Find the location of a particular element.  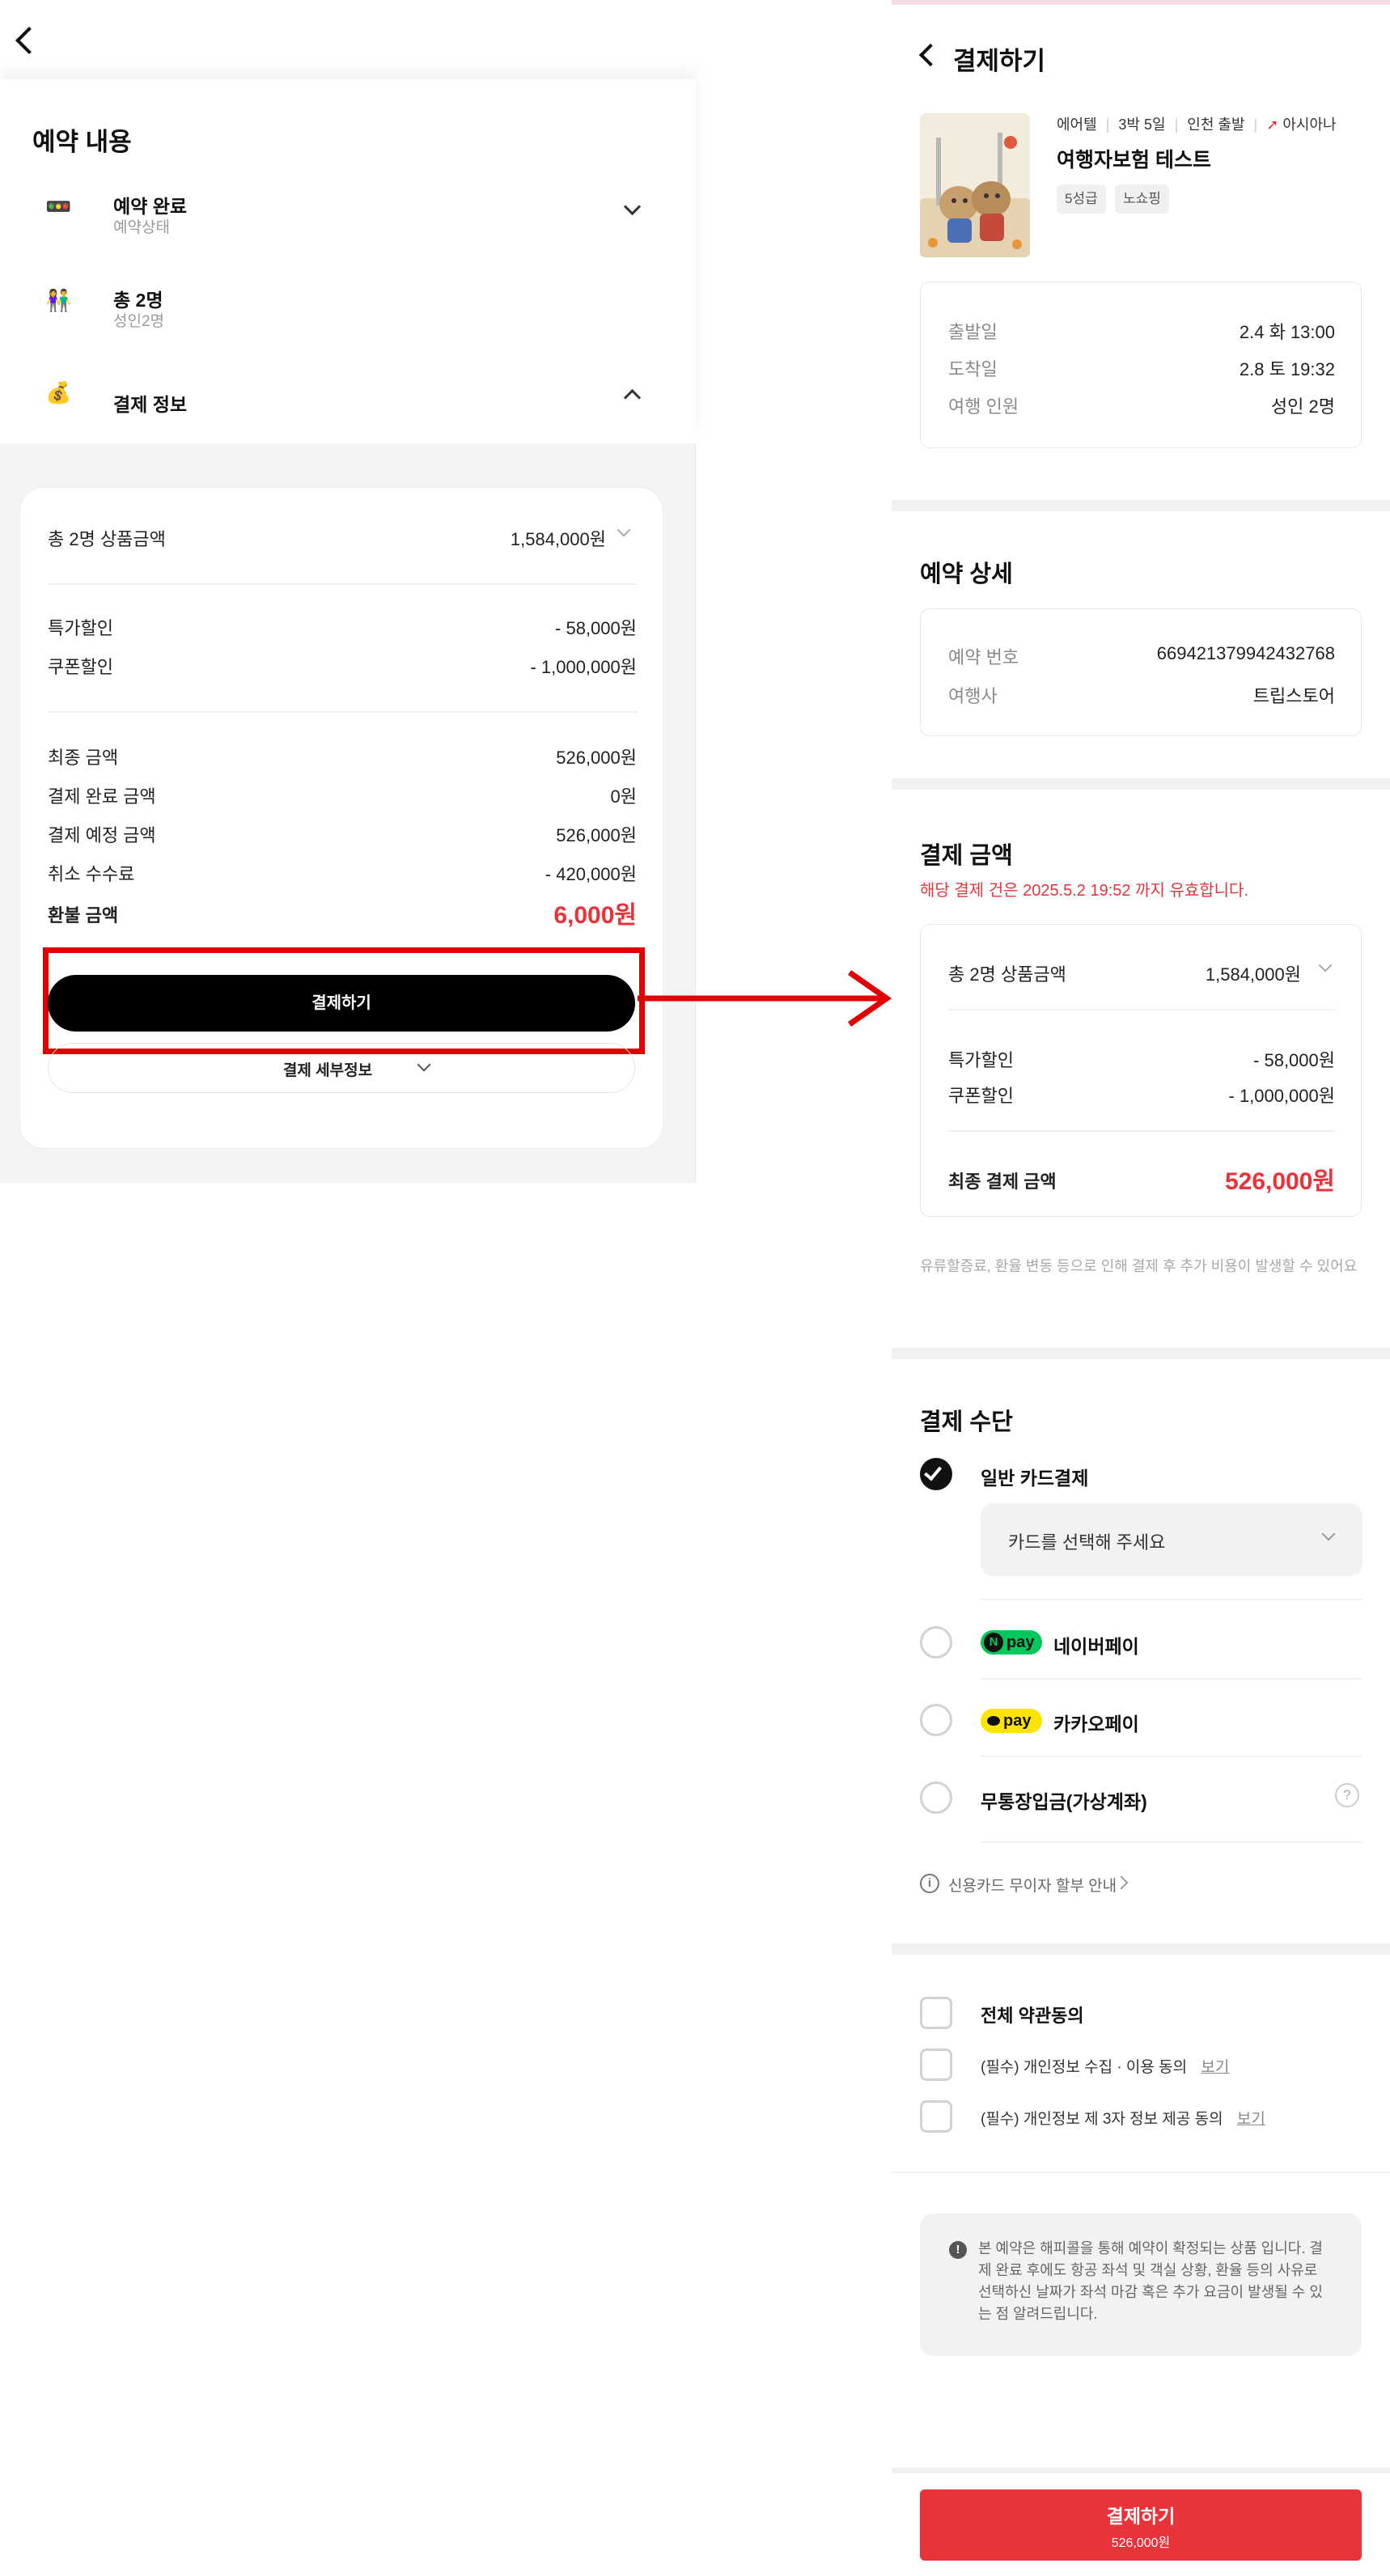

booking-panel: 예약 상세 예약 번호 669421379942432768 여행사 트립스토어 is located at coordinates (1141, 644).